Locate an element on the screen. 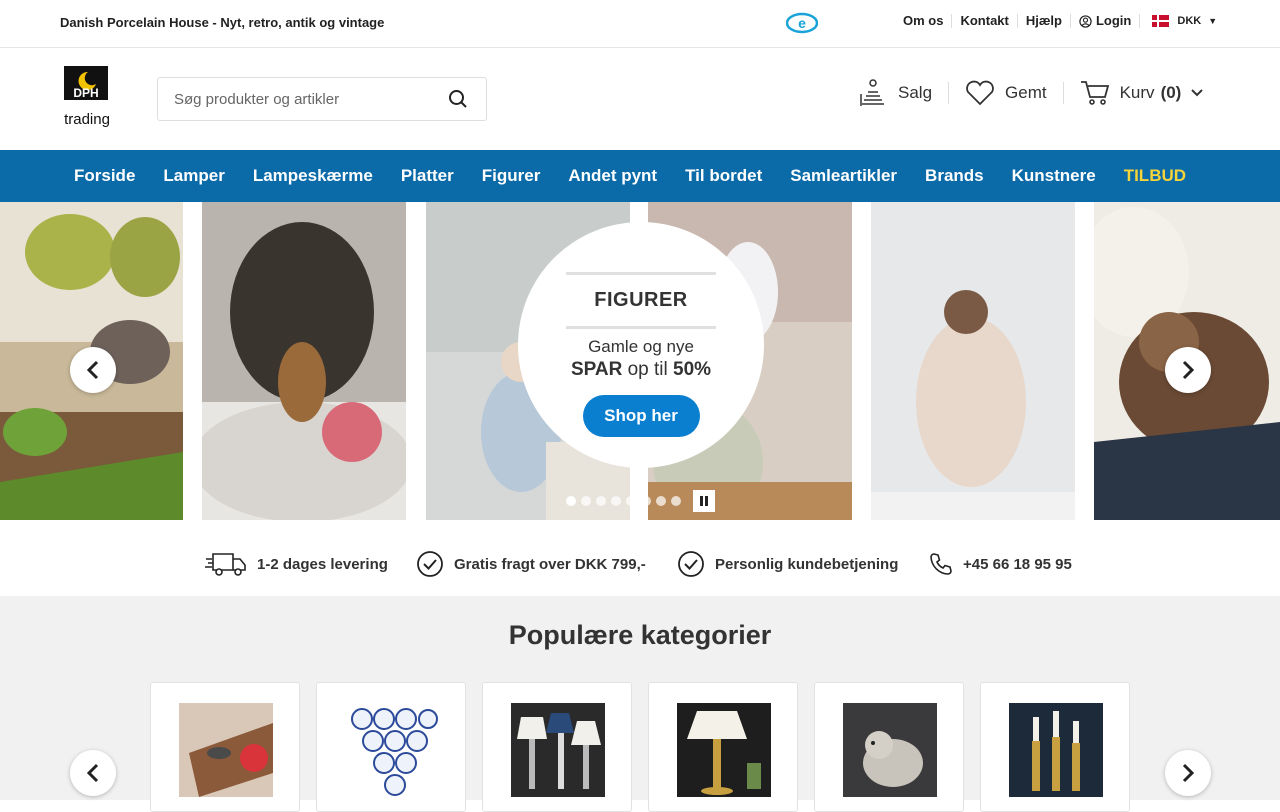  nav-item-til-bordet: Til bordet is located at coordinates (723, 176).